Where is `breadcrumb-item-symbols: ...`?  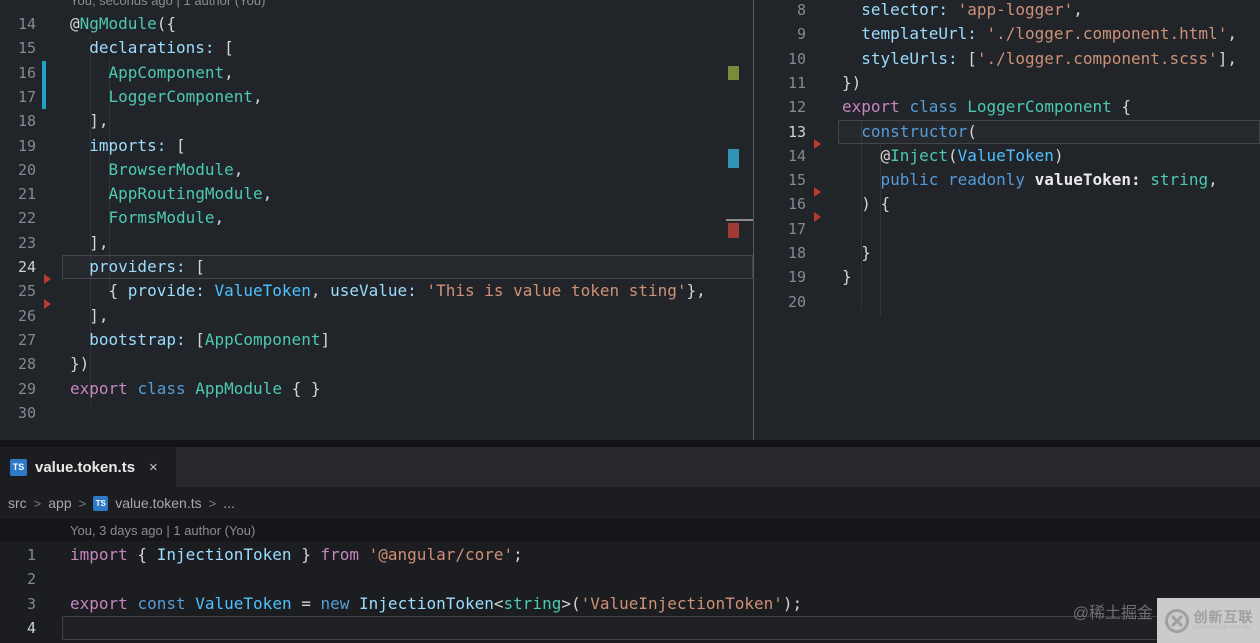
breadcrumb-item-symbols: ... is located at coordinates (229, 503).